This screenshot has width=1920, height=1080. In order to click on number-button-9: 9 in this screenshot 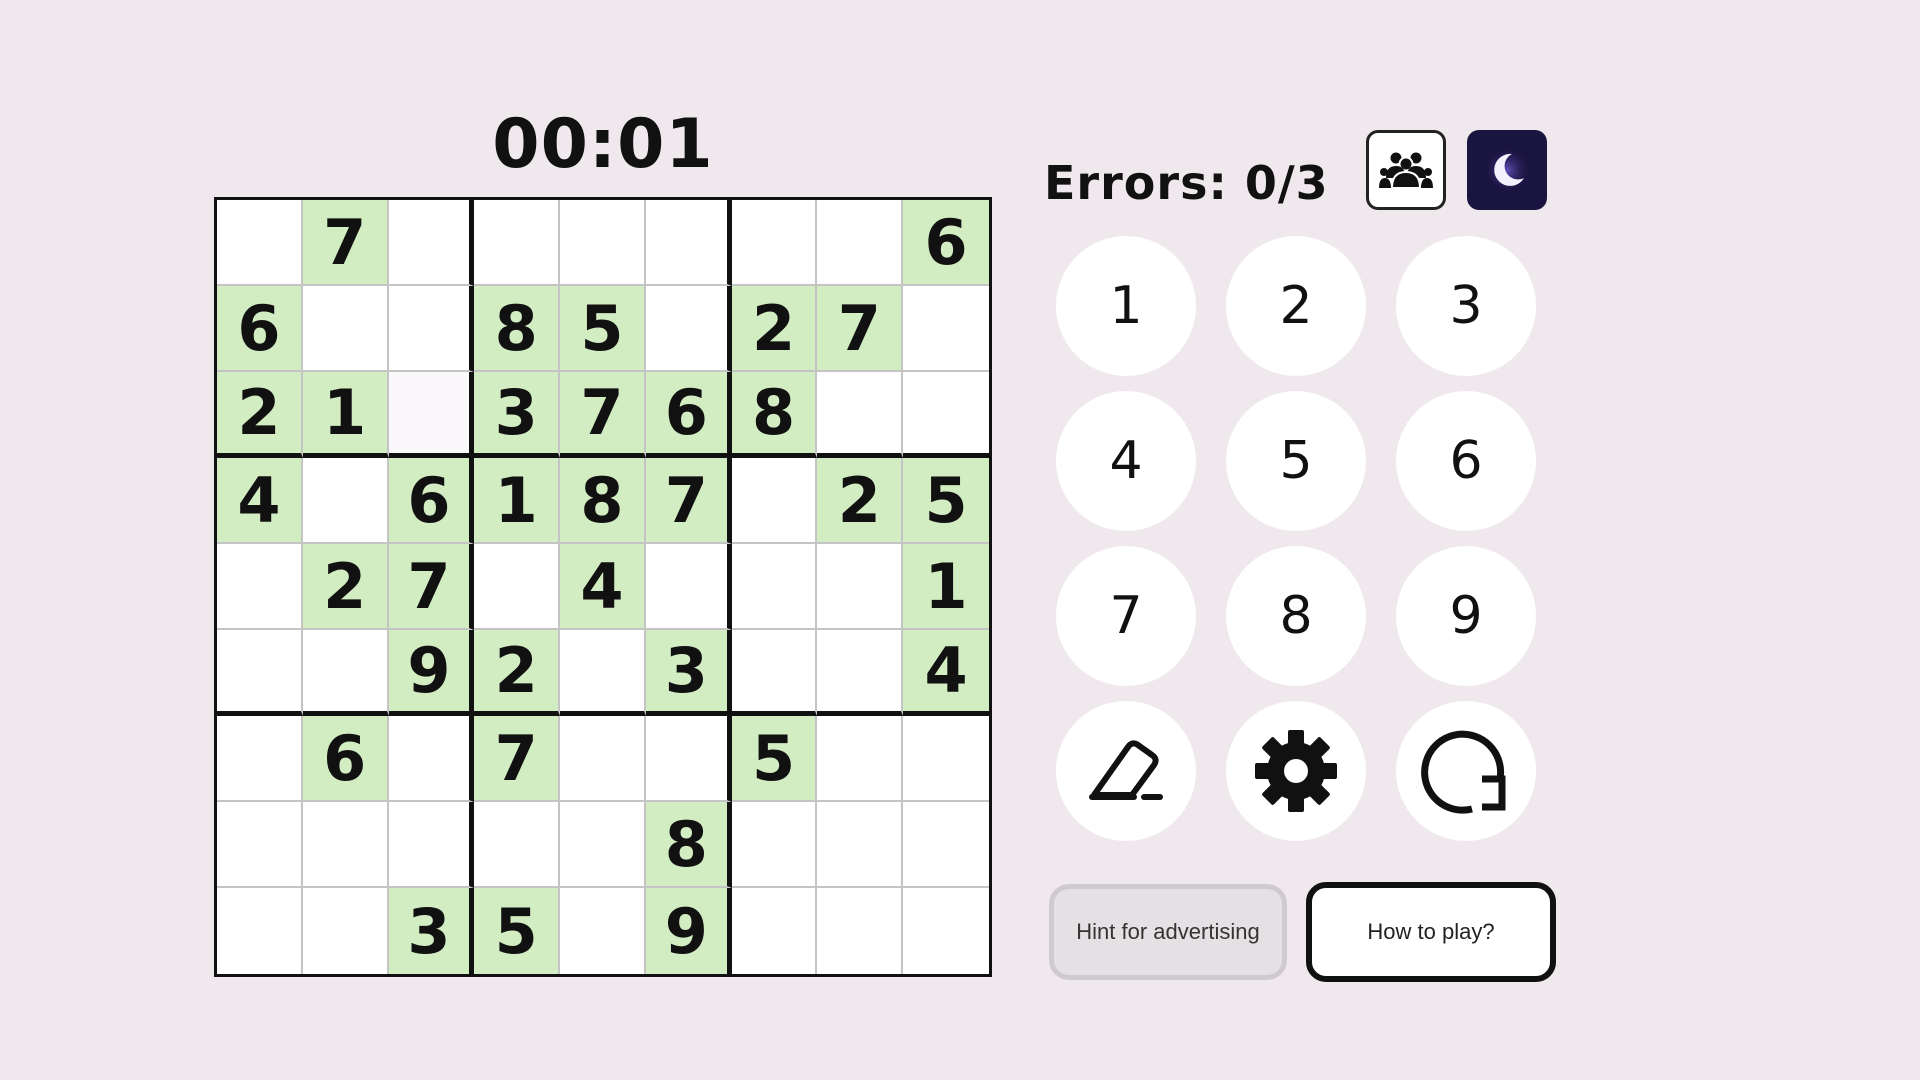, I will do `click(1466, 616)`.